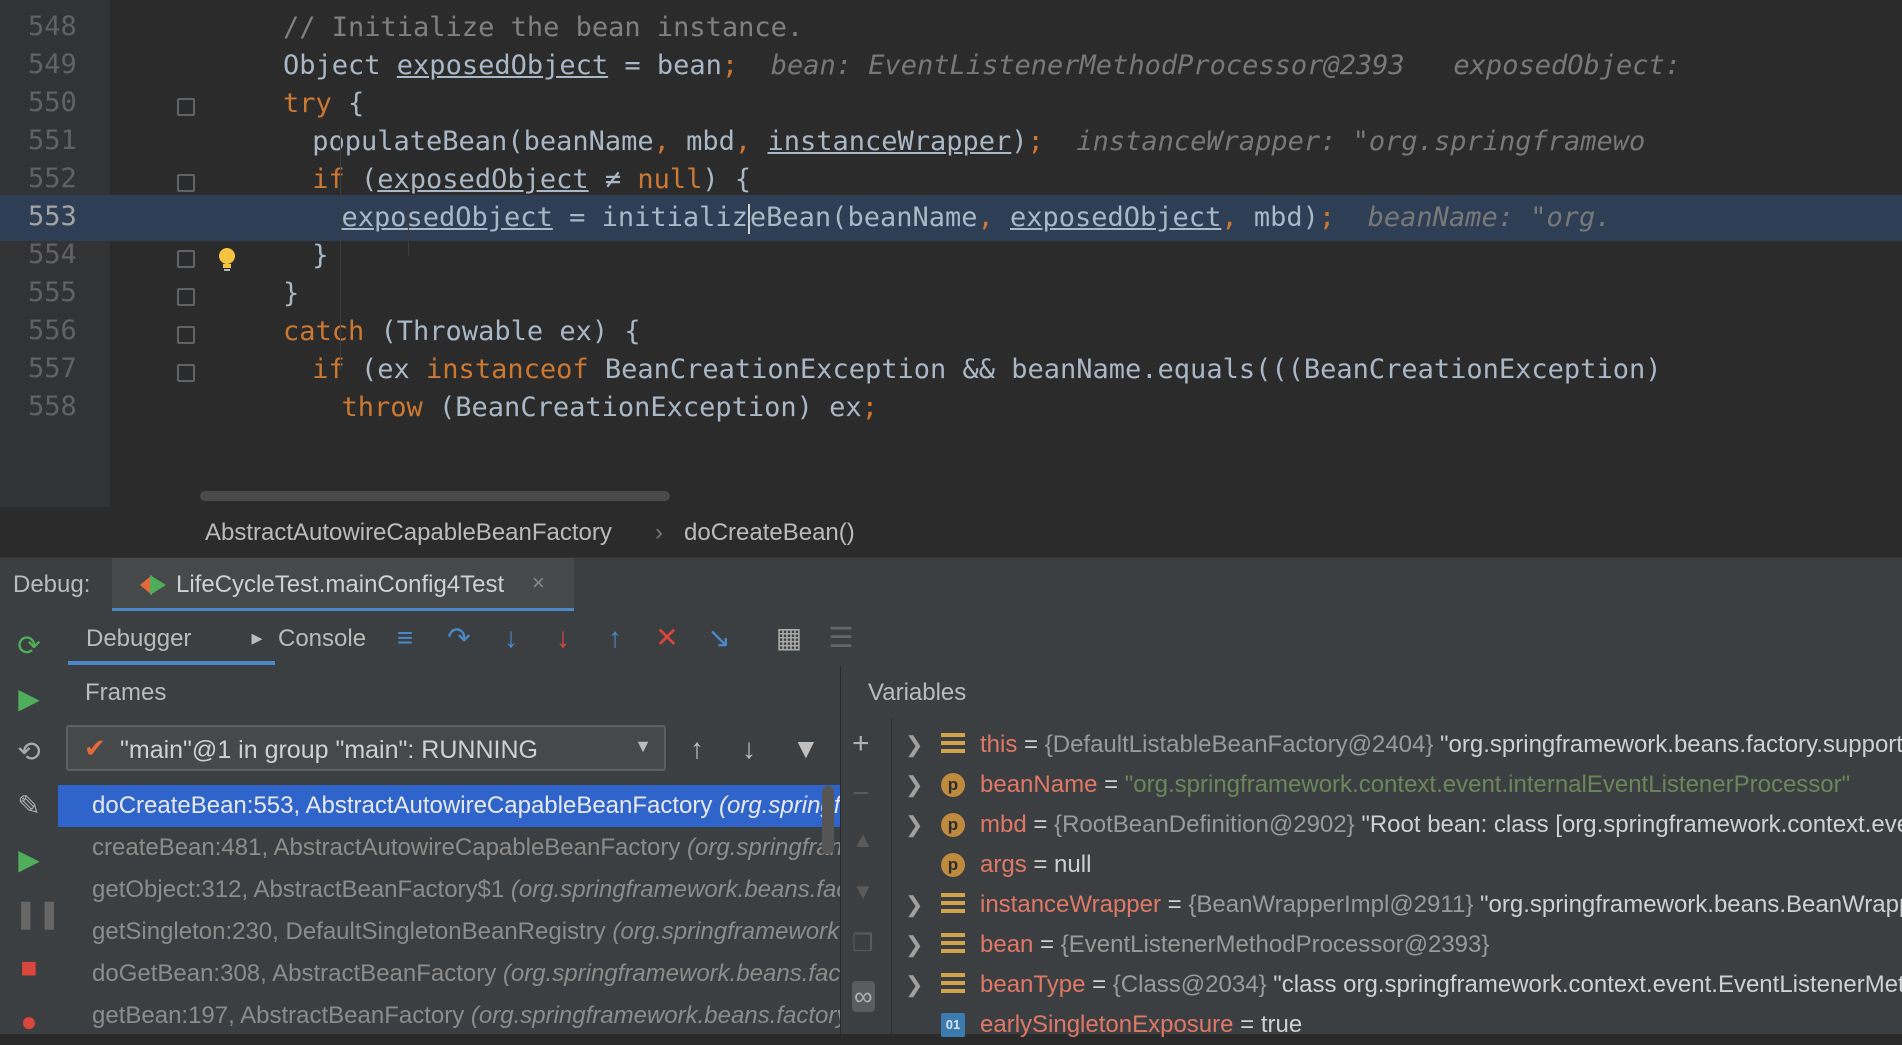  What do you see at coordinates (749, 749) in the screenshot?
I see `arrow-down-icon: ↓` at bounding box center [749, 749].